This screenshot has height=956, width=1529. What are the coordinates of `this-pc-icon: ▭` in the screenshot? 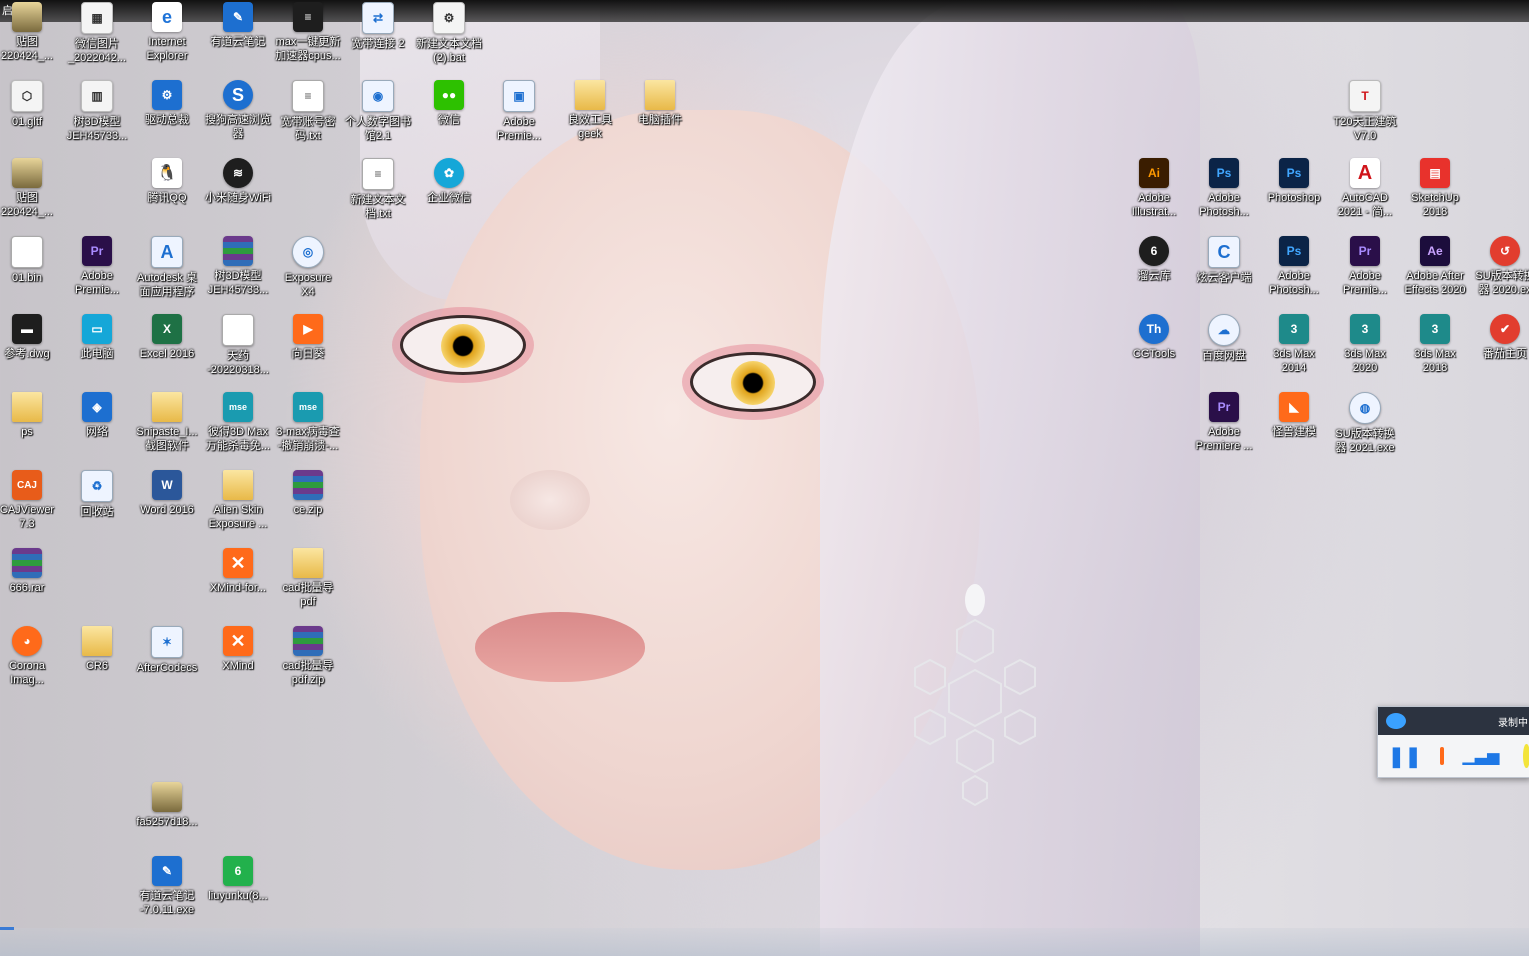 It's located at (97, 329).